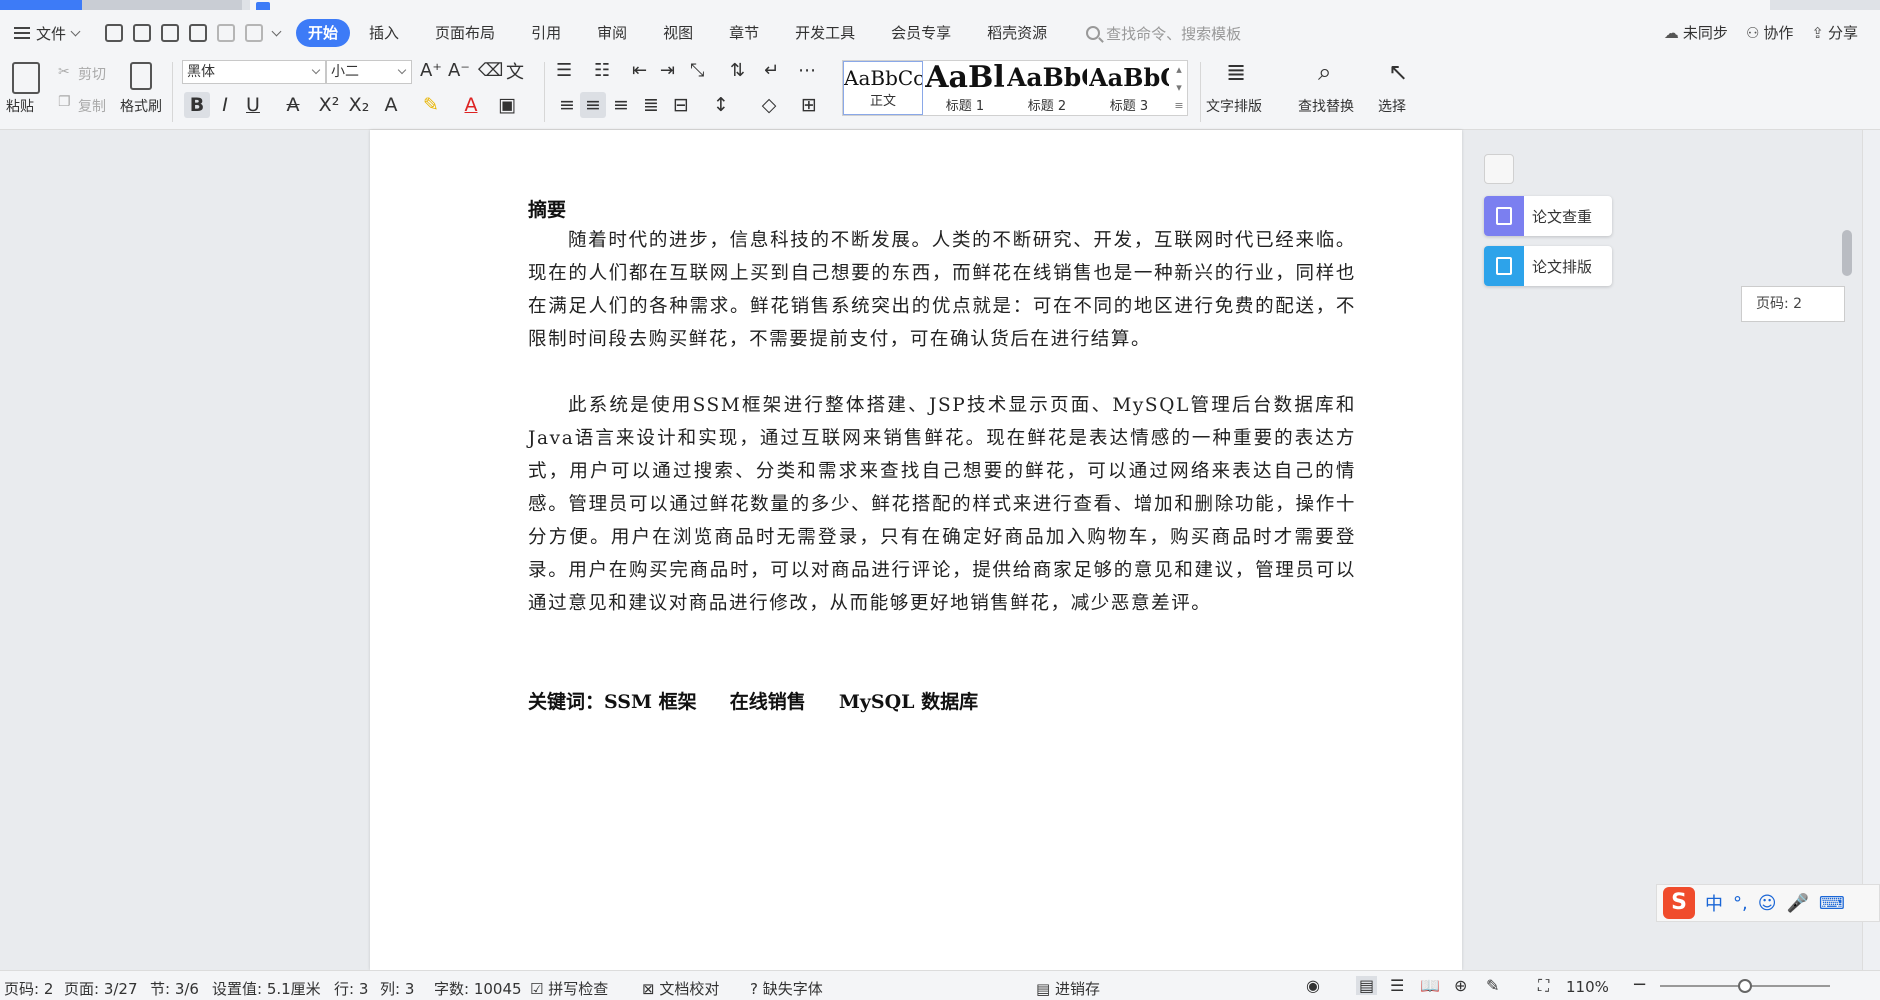  Describe the element at coordinates (1236, 72) in the screenshot. I see `text-layout-icon: ≣` at that location.